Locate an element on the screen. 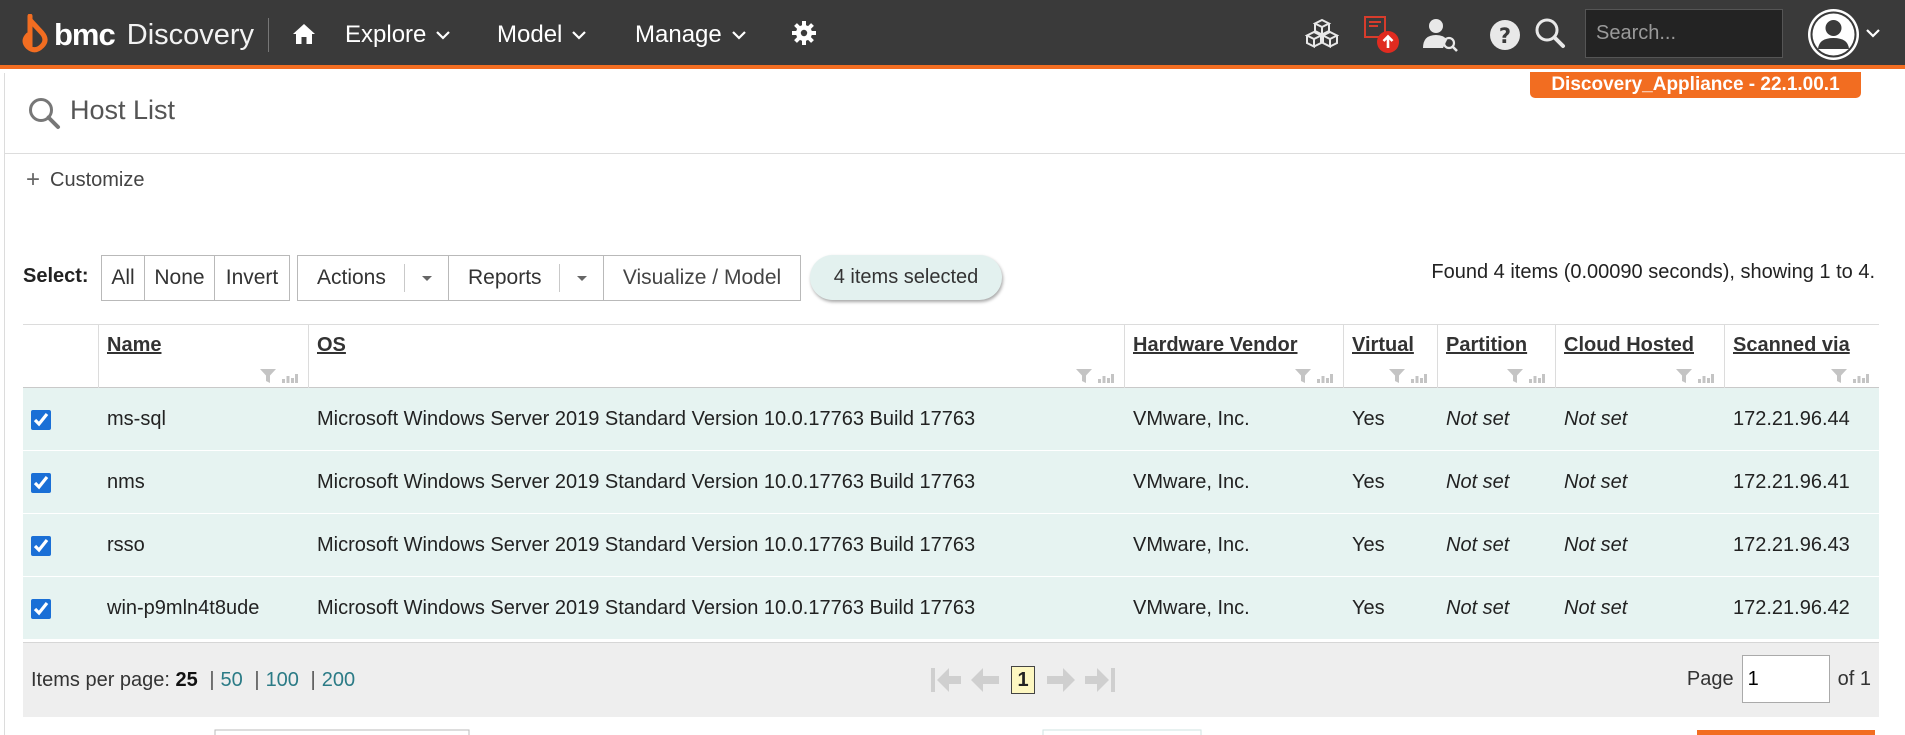 This screenshot has width=1905, height=735. column-header-hardware-vendor: Hardware Vendor is located at coordinates (1233, 357).